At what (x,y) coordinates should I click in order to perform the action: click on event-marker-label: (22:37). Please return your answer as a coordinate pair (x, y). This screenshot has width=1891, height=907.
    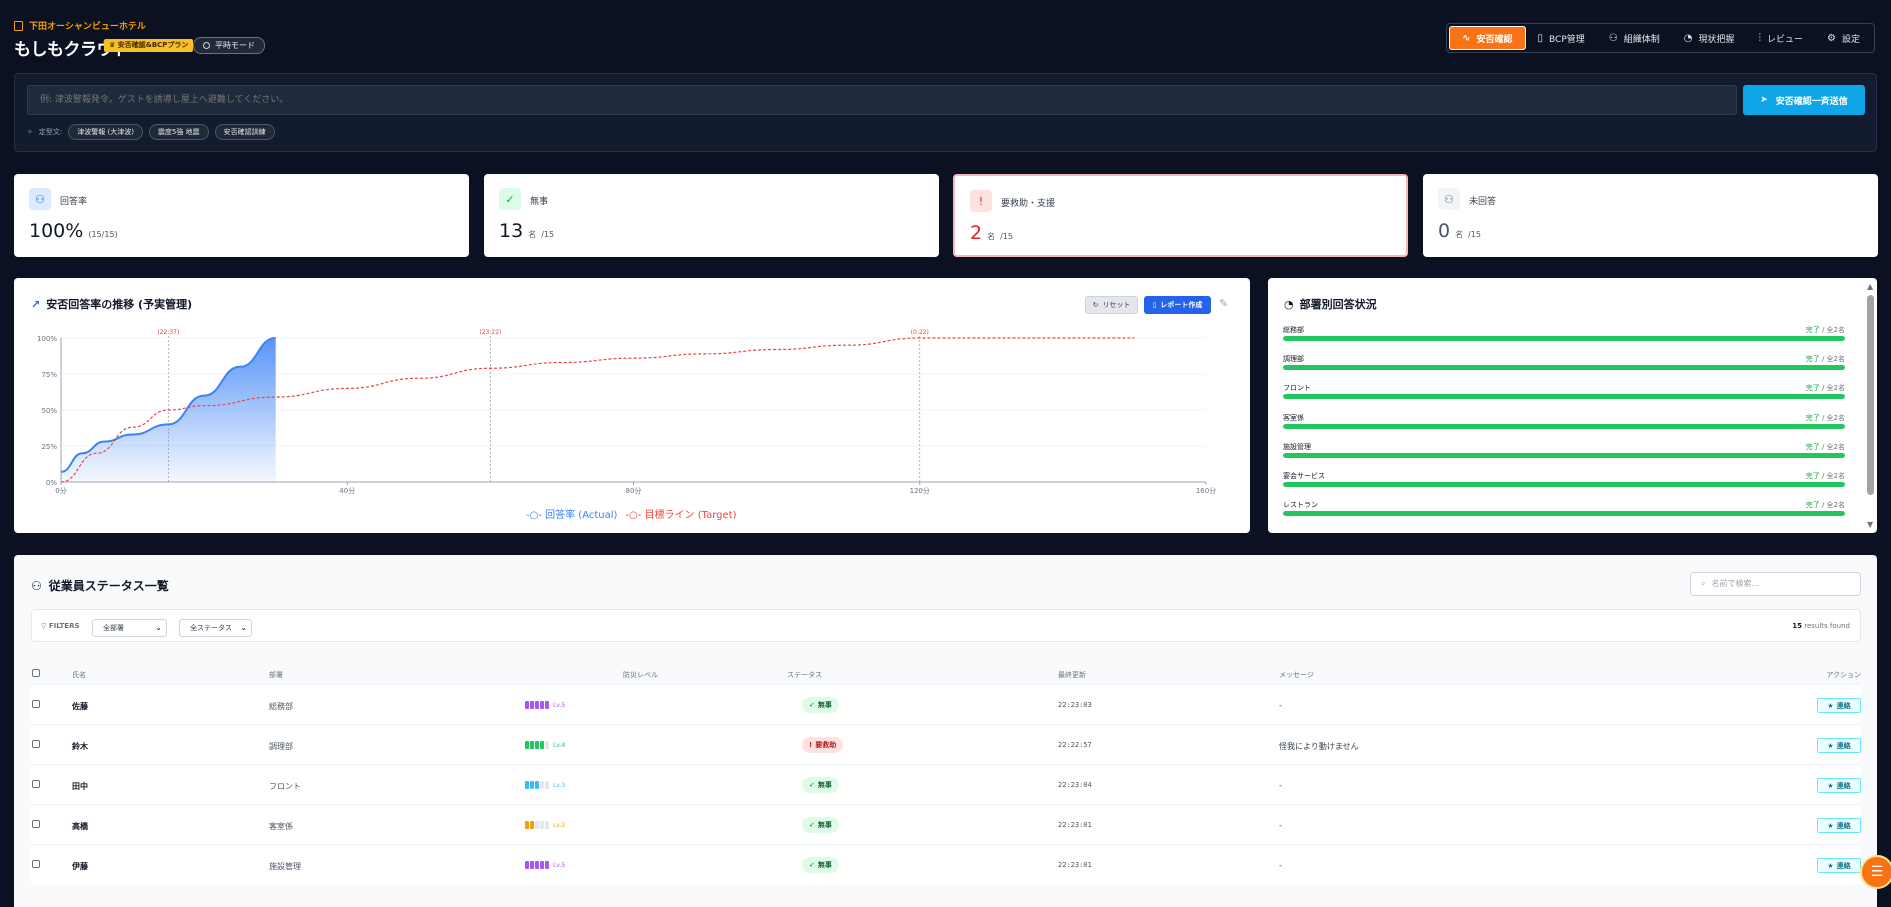
    Looking at the image, I should click on (168, 332).